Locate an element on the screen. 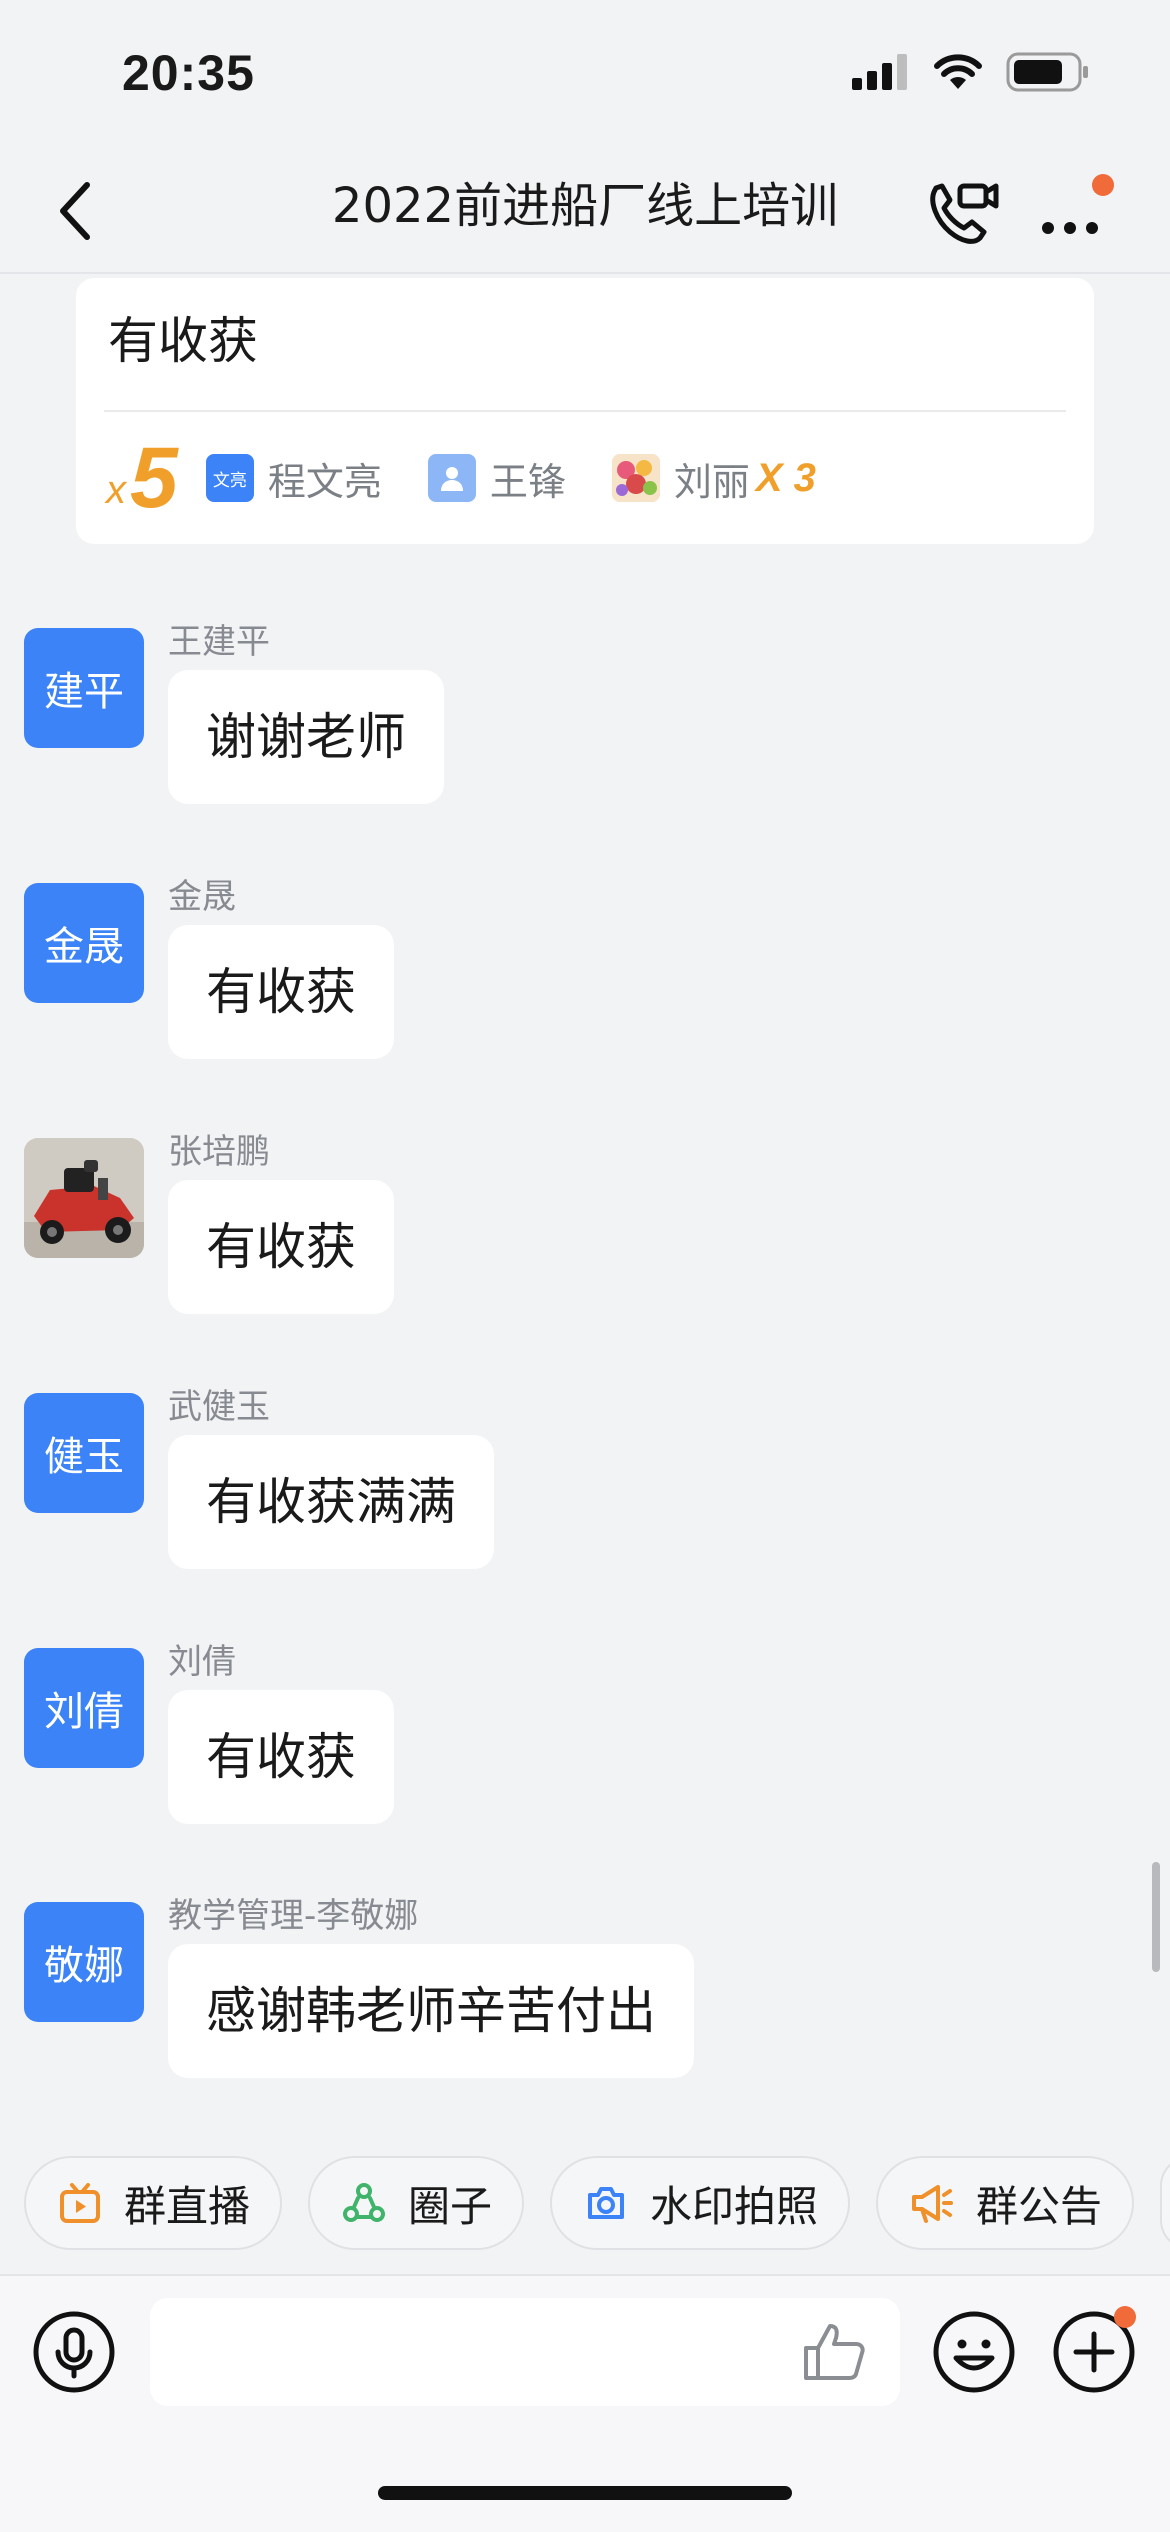  reactor-name: 王锋 is located at coordinates (527, 481).